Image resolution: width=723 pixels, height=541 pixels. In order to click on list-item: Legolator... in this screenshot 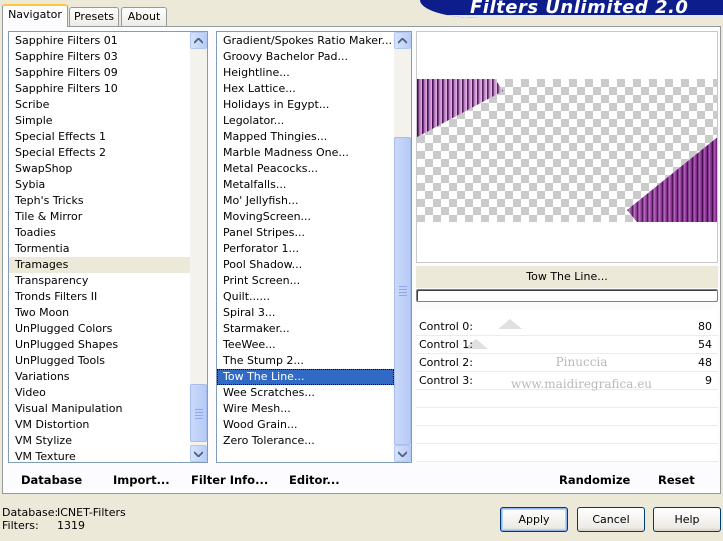, I will do `click(305, 121)`.